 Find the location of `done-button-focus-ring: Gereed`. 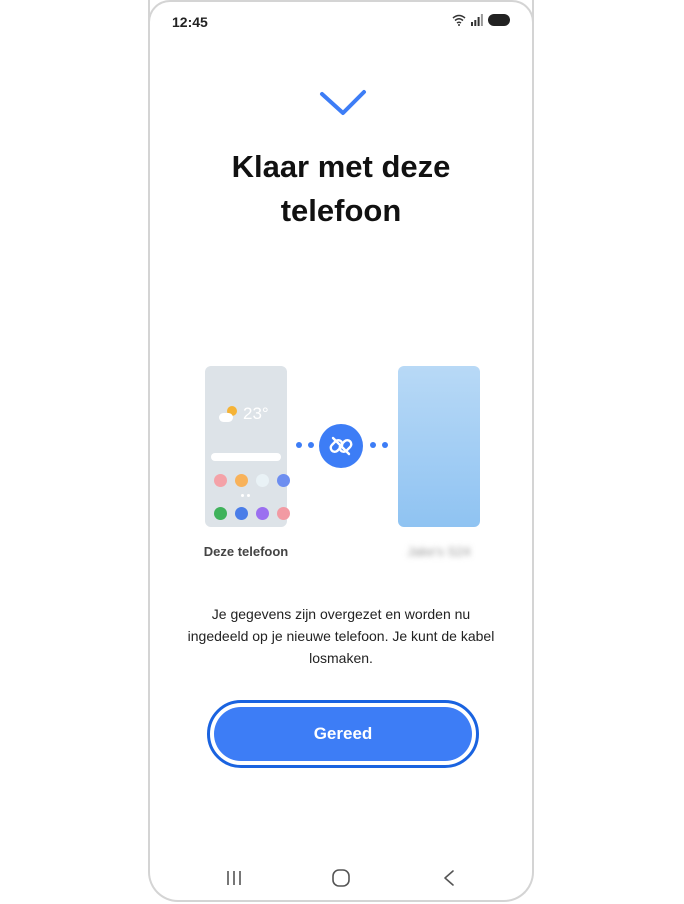

done-button-focus-ring: Gereed is located at coordinates (343, 734).